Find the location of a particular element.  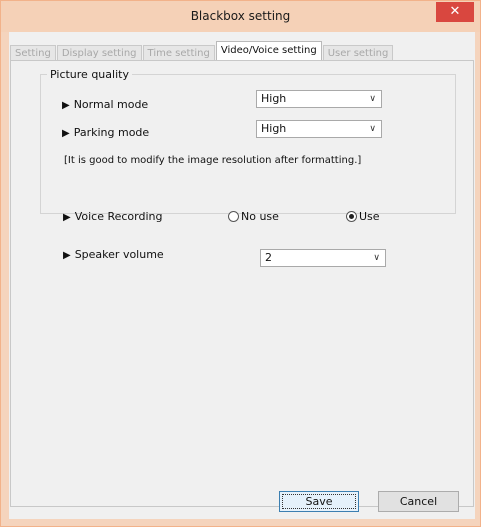

radio-checked-icon is located at coordinates (351, 216).